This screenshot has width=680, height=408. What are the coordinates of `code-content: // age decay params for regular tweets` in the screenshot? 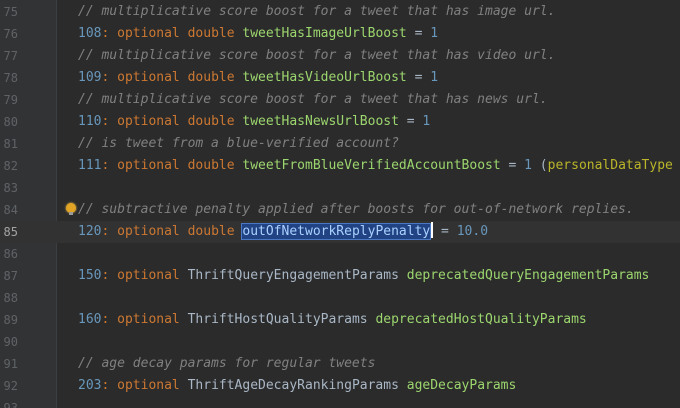 It's located at (226, 364).